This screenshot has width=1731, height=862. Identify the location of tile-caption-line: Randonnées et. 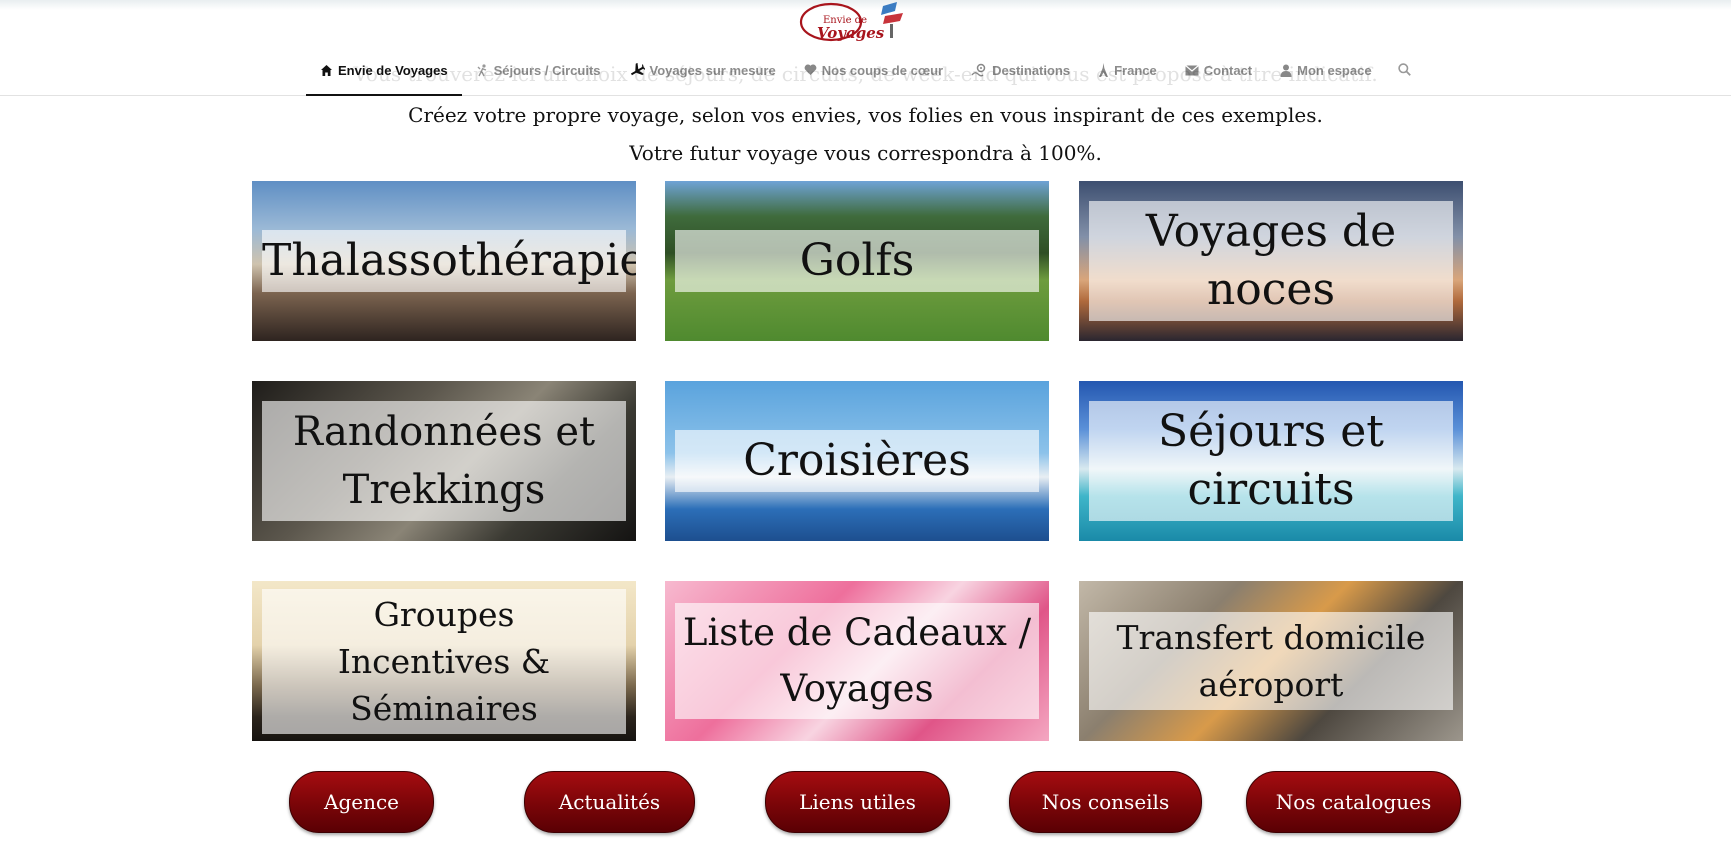
(444, 432).